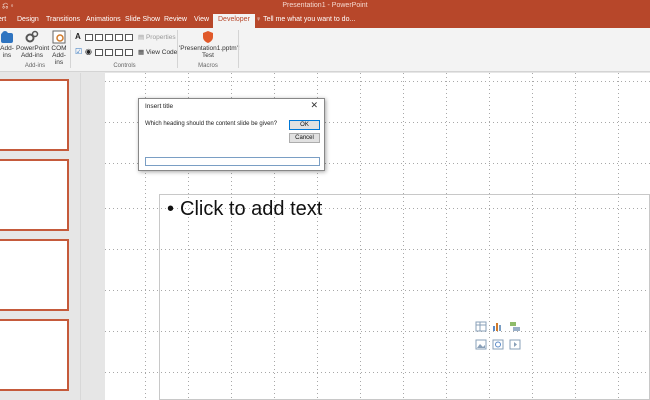 The image size is (650, 400). I want to click on view-code-icon: ▦, so click(141, 52).